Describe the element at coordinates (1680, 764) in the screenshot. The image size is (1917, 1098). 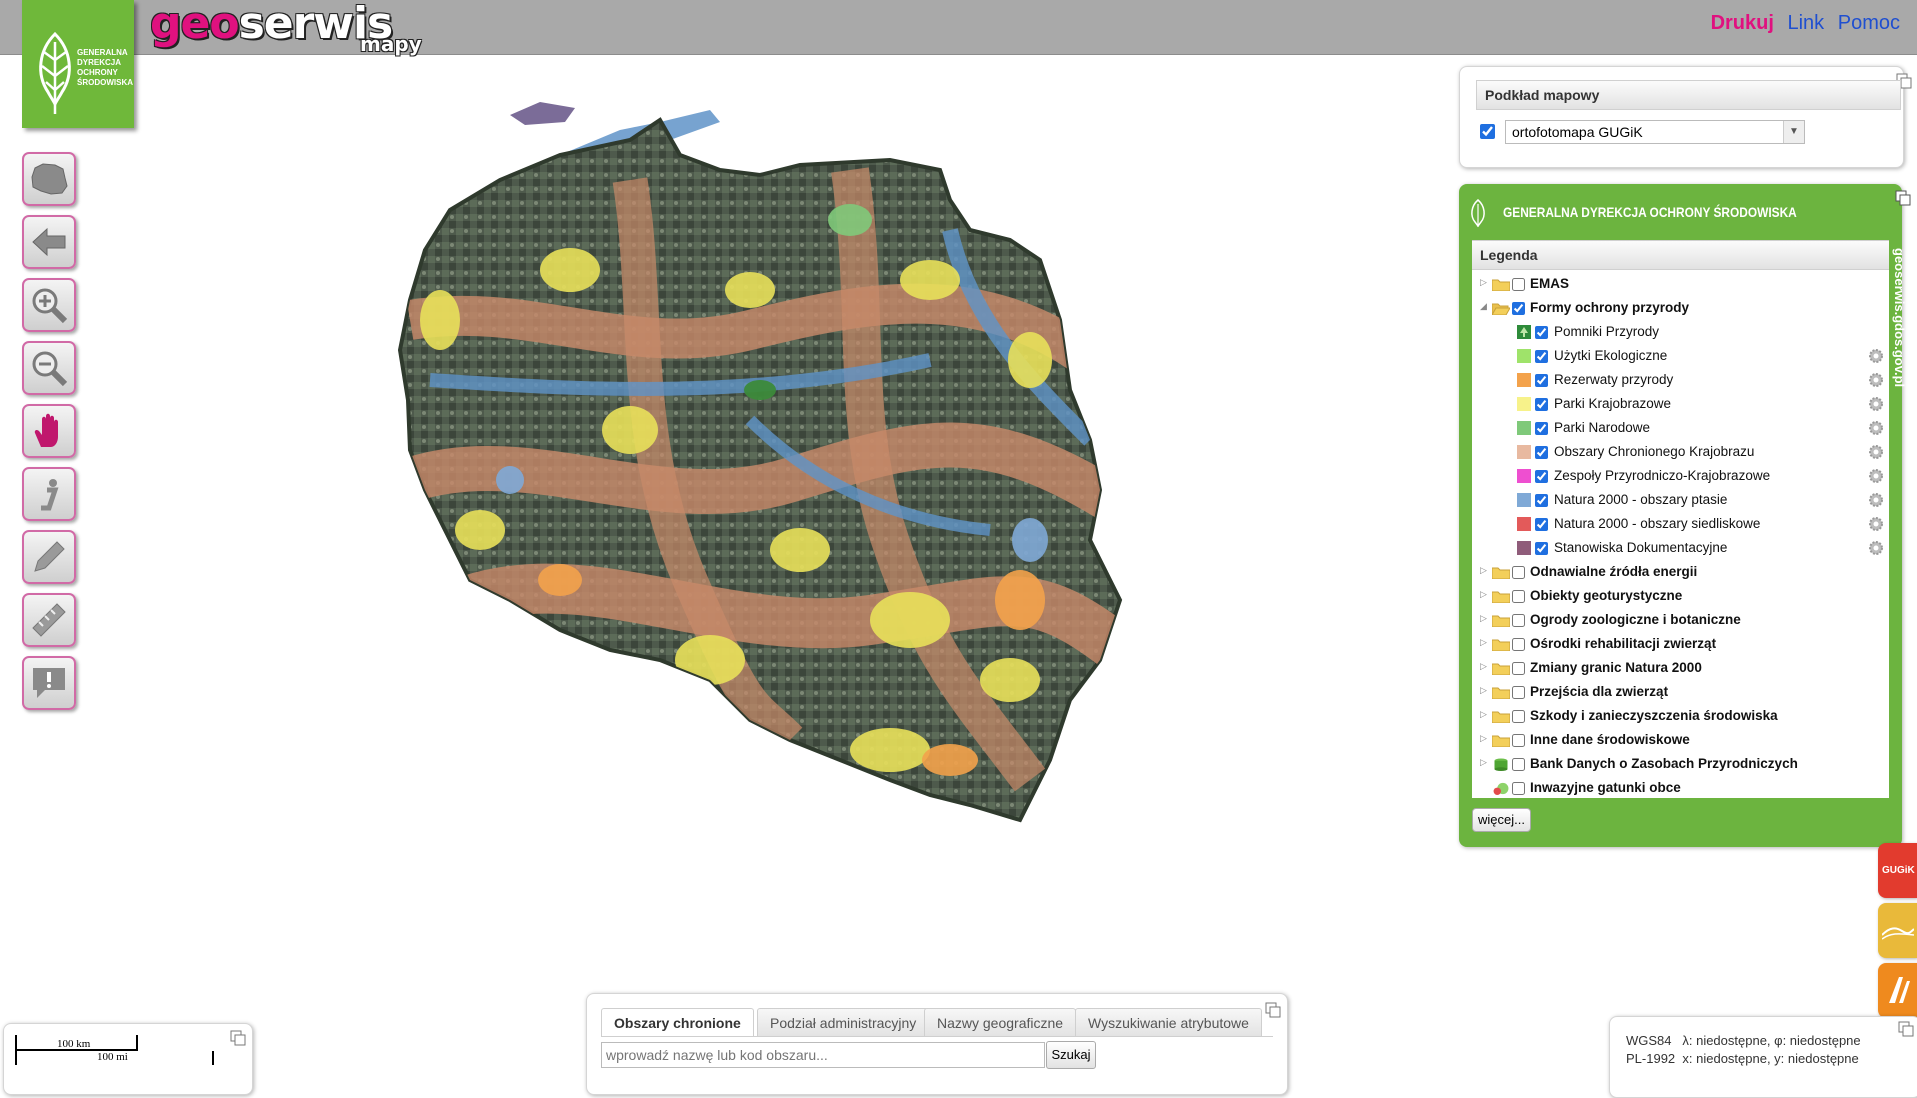
I see `tree-row-group: ▷ Bank Danych o Zasobach Przyrodniczych` at that location.